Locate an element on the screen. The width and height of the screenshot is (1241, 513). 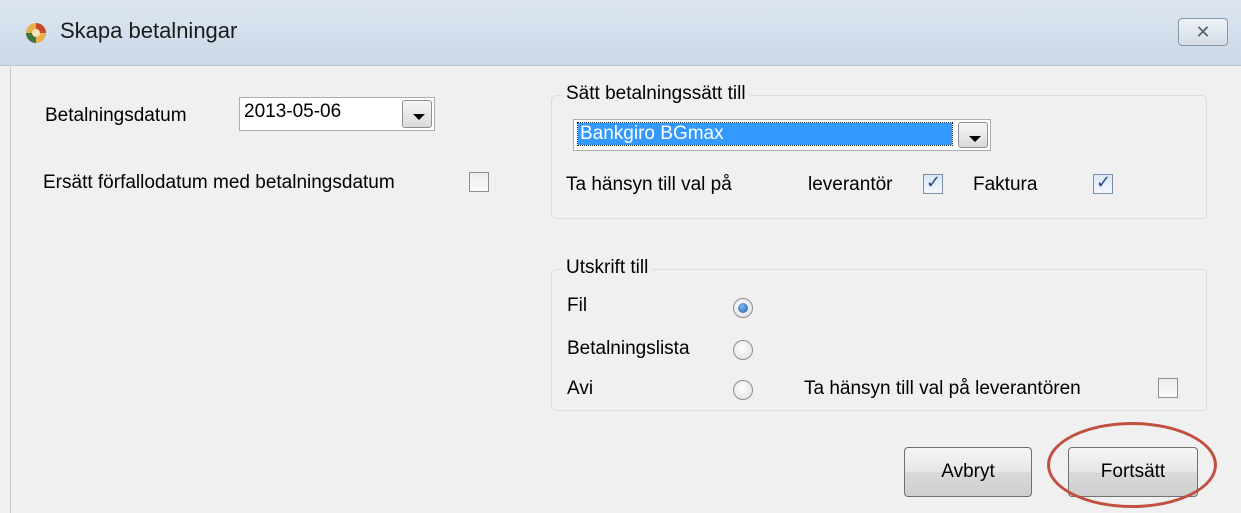
app-logo-icon is located at coordinates (36, 33).